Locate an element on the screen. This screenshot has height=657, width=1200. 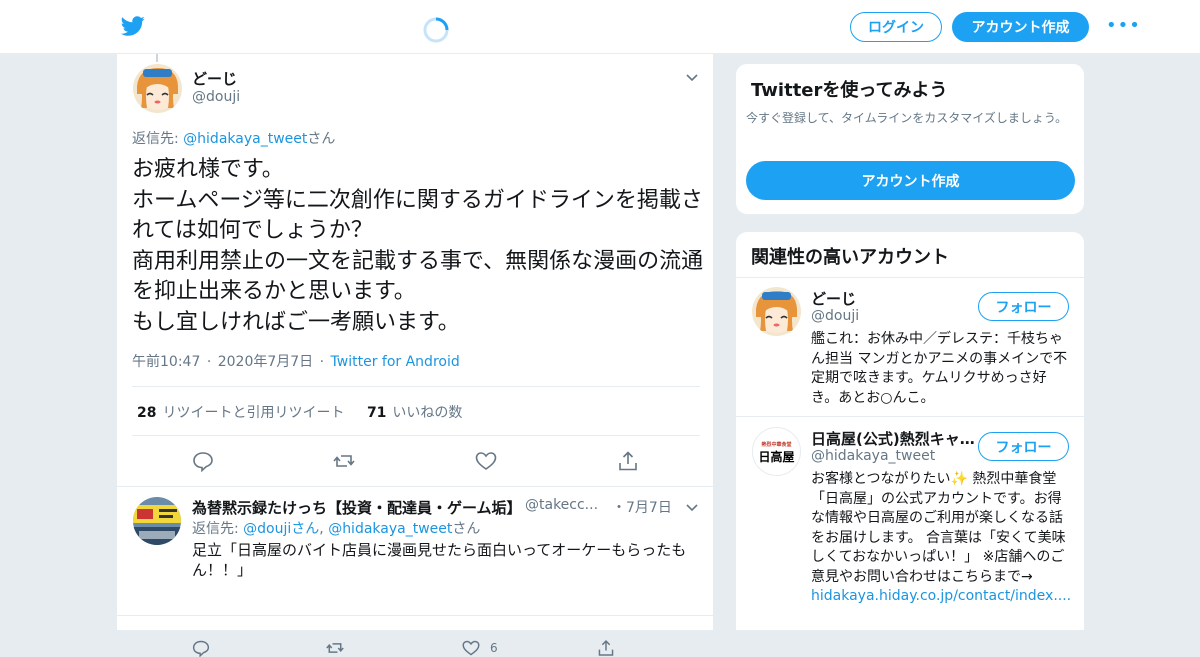
author-handle: @douji is located at coordinates (216, 97).